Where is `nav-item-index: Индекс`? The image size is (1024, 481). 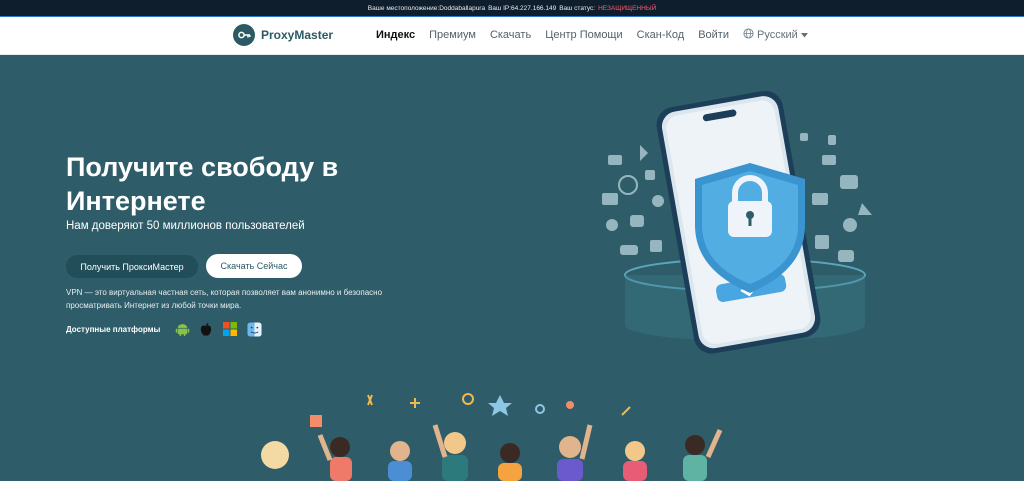
nav-item-index: Индекс is located at coordinates (395, 35).